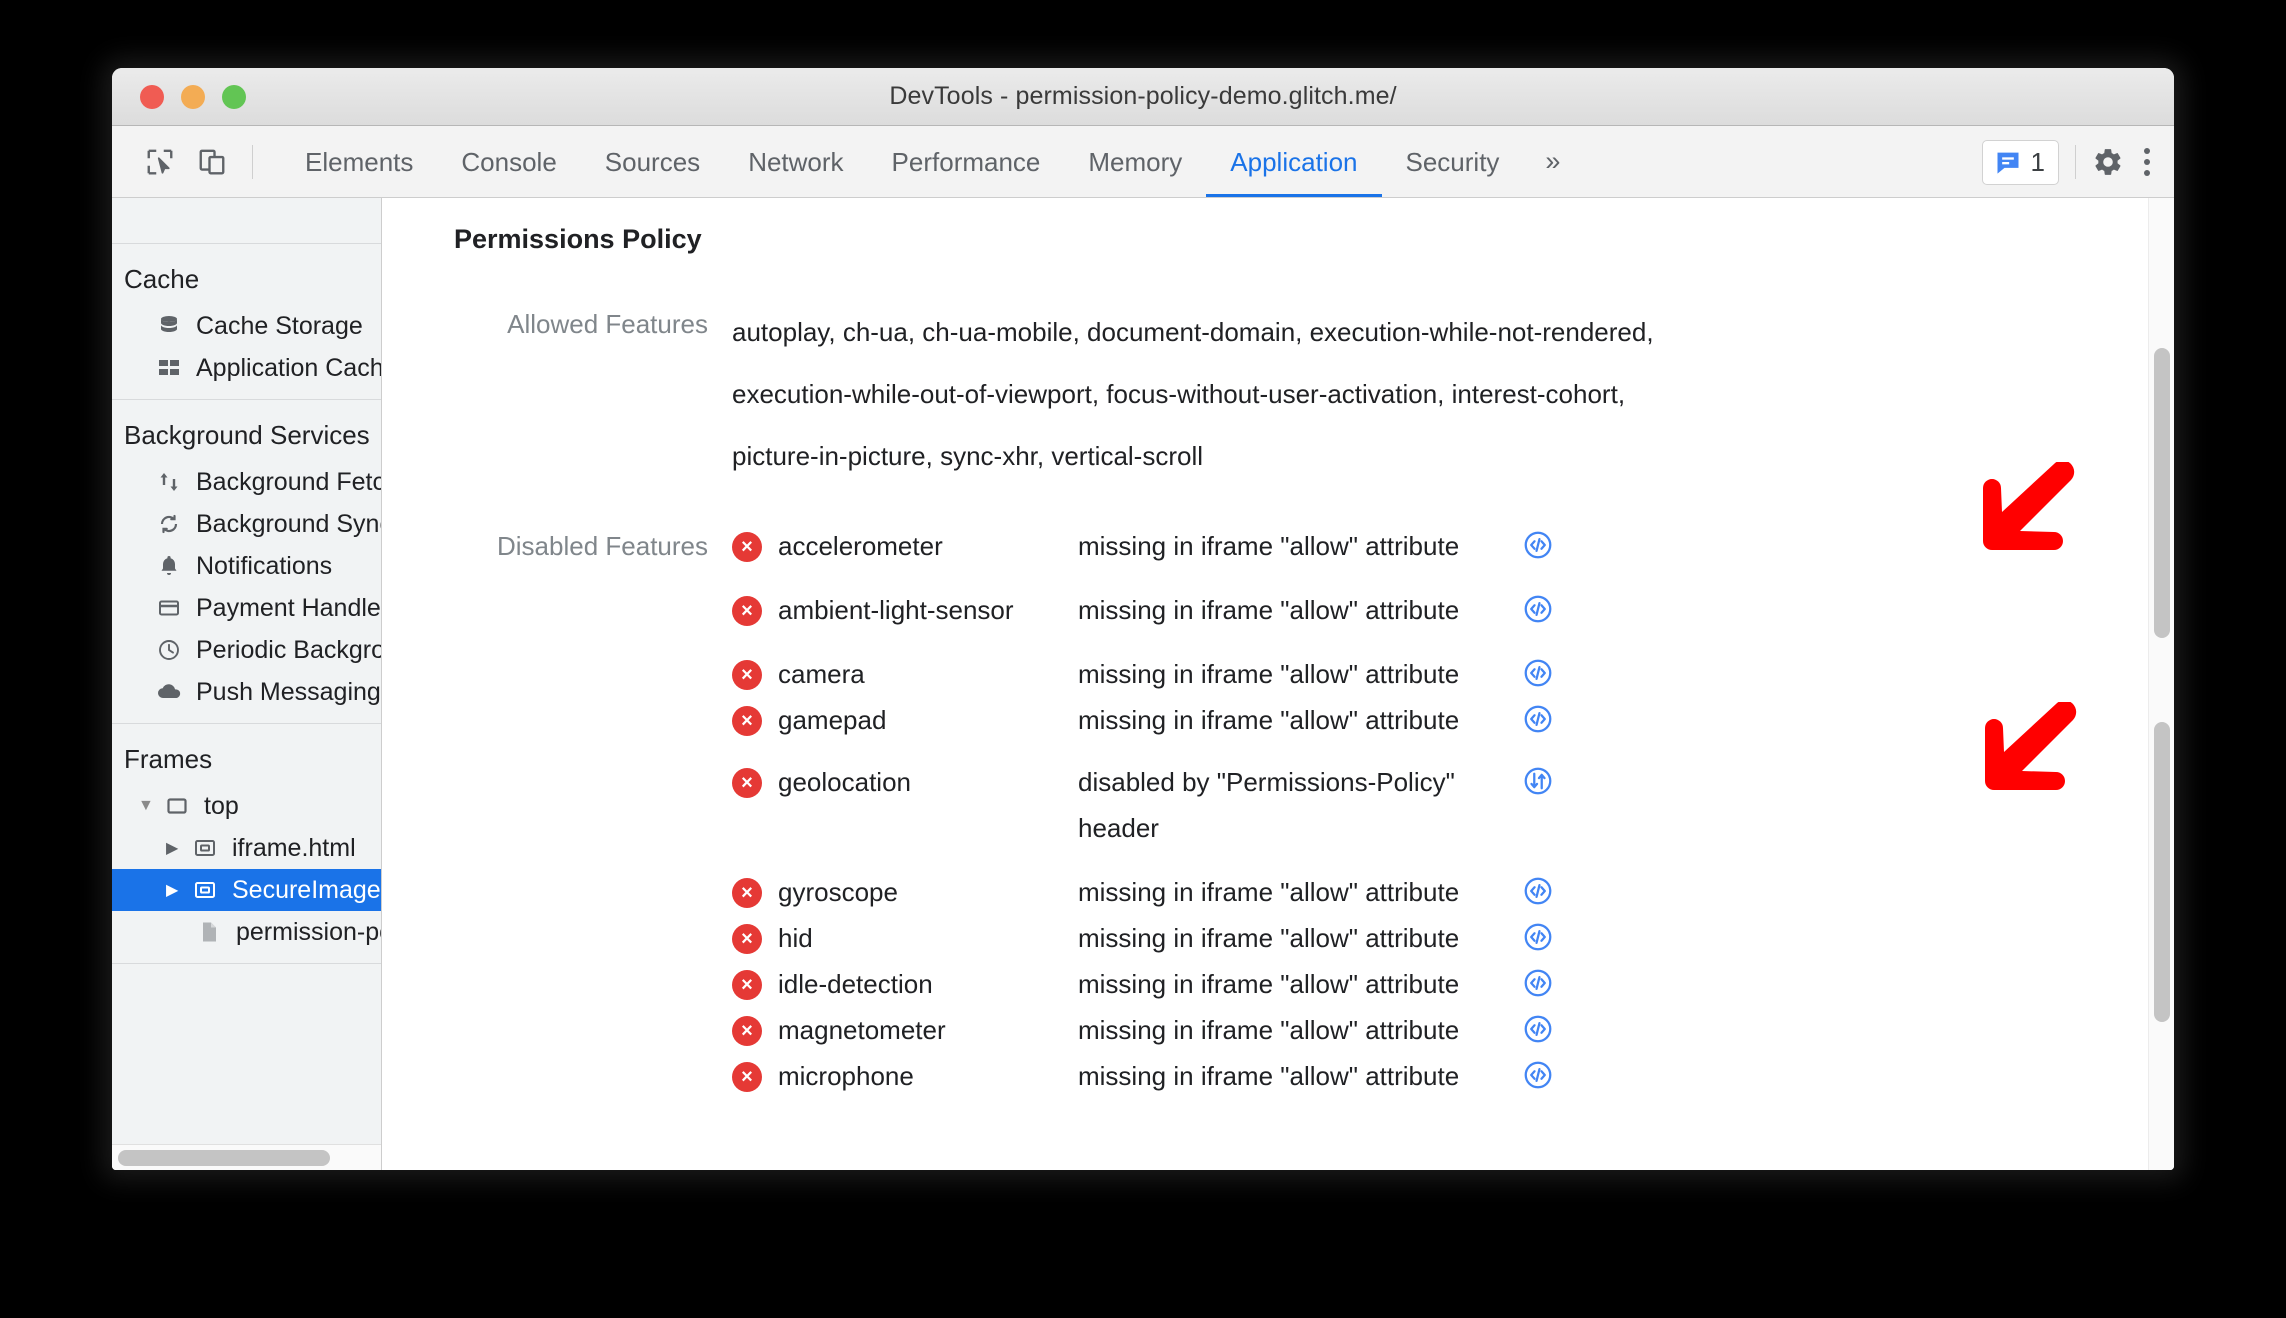  What do you see at coordinates (896, 610) in the screenshot?
I see `feature-name: ambient-light-sensor` at bounding box center [896, 610].